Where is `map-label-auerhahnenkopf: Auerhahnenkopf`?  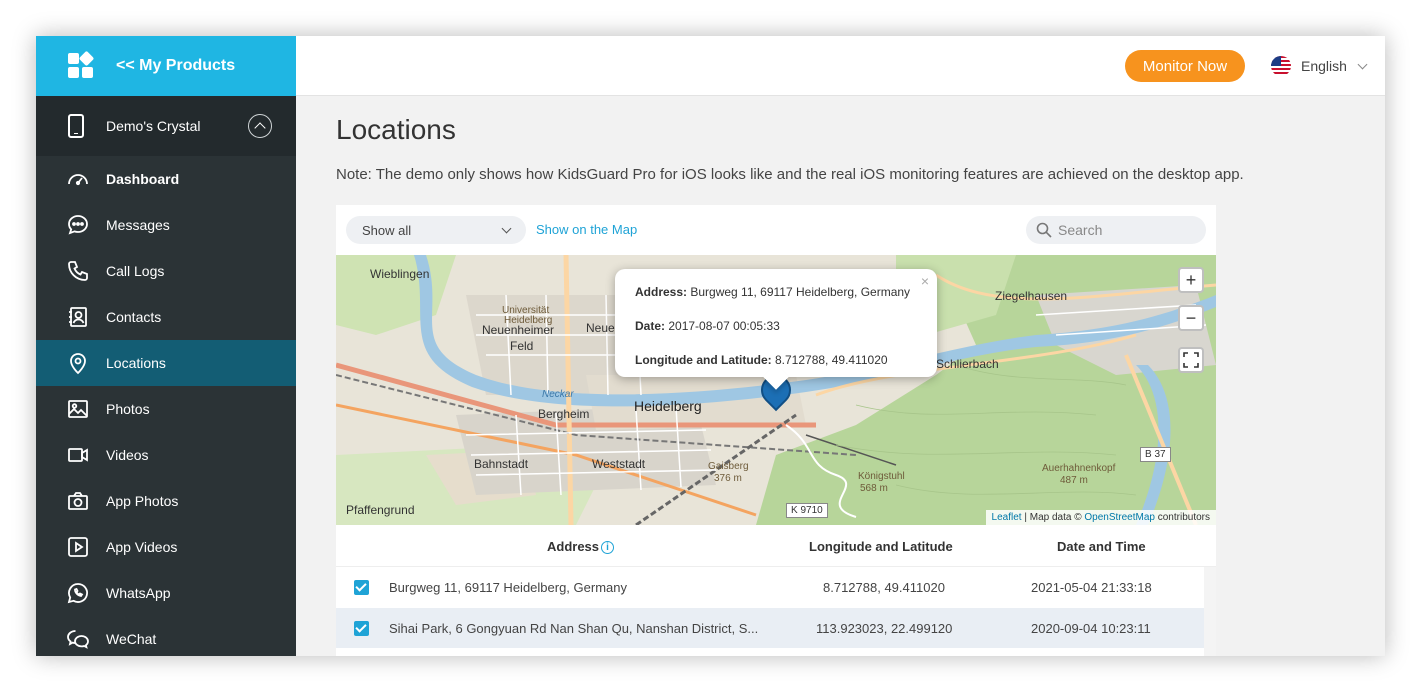
map-label-auerhahnenkopf: Auerhahnenkopf is located at coordinates (1079, 468).